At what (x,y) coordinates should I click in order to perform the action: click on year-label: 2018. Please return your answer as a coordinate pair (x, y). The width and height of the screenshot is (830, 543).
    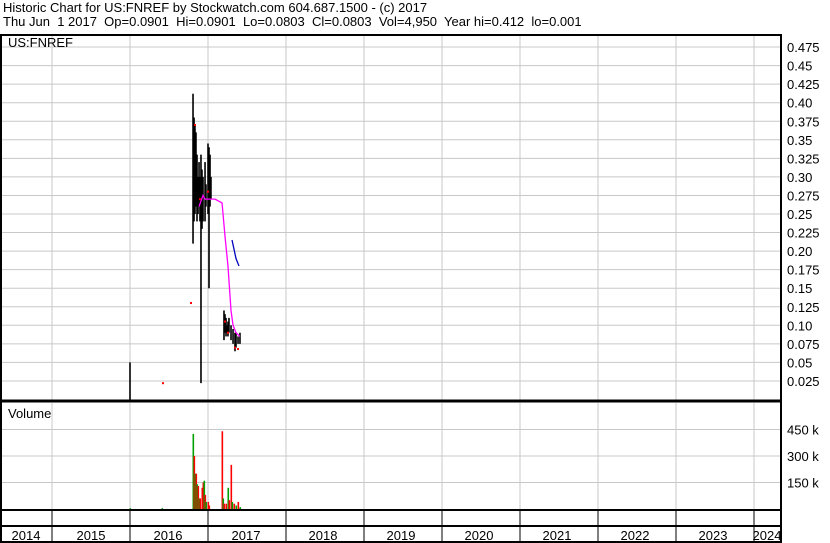
    Looking at the image, I should click on (323, 535).